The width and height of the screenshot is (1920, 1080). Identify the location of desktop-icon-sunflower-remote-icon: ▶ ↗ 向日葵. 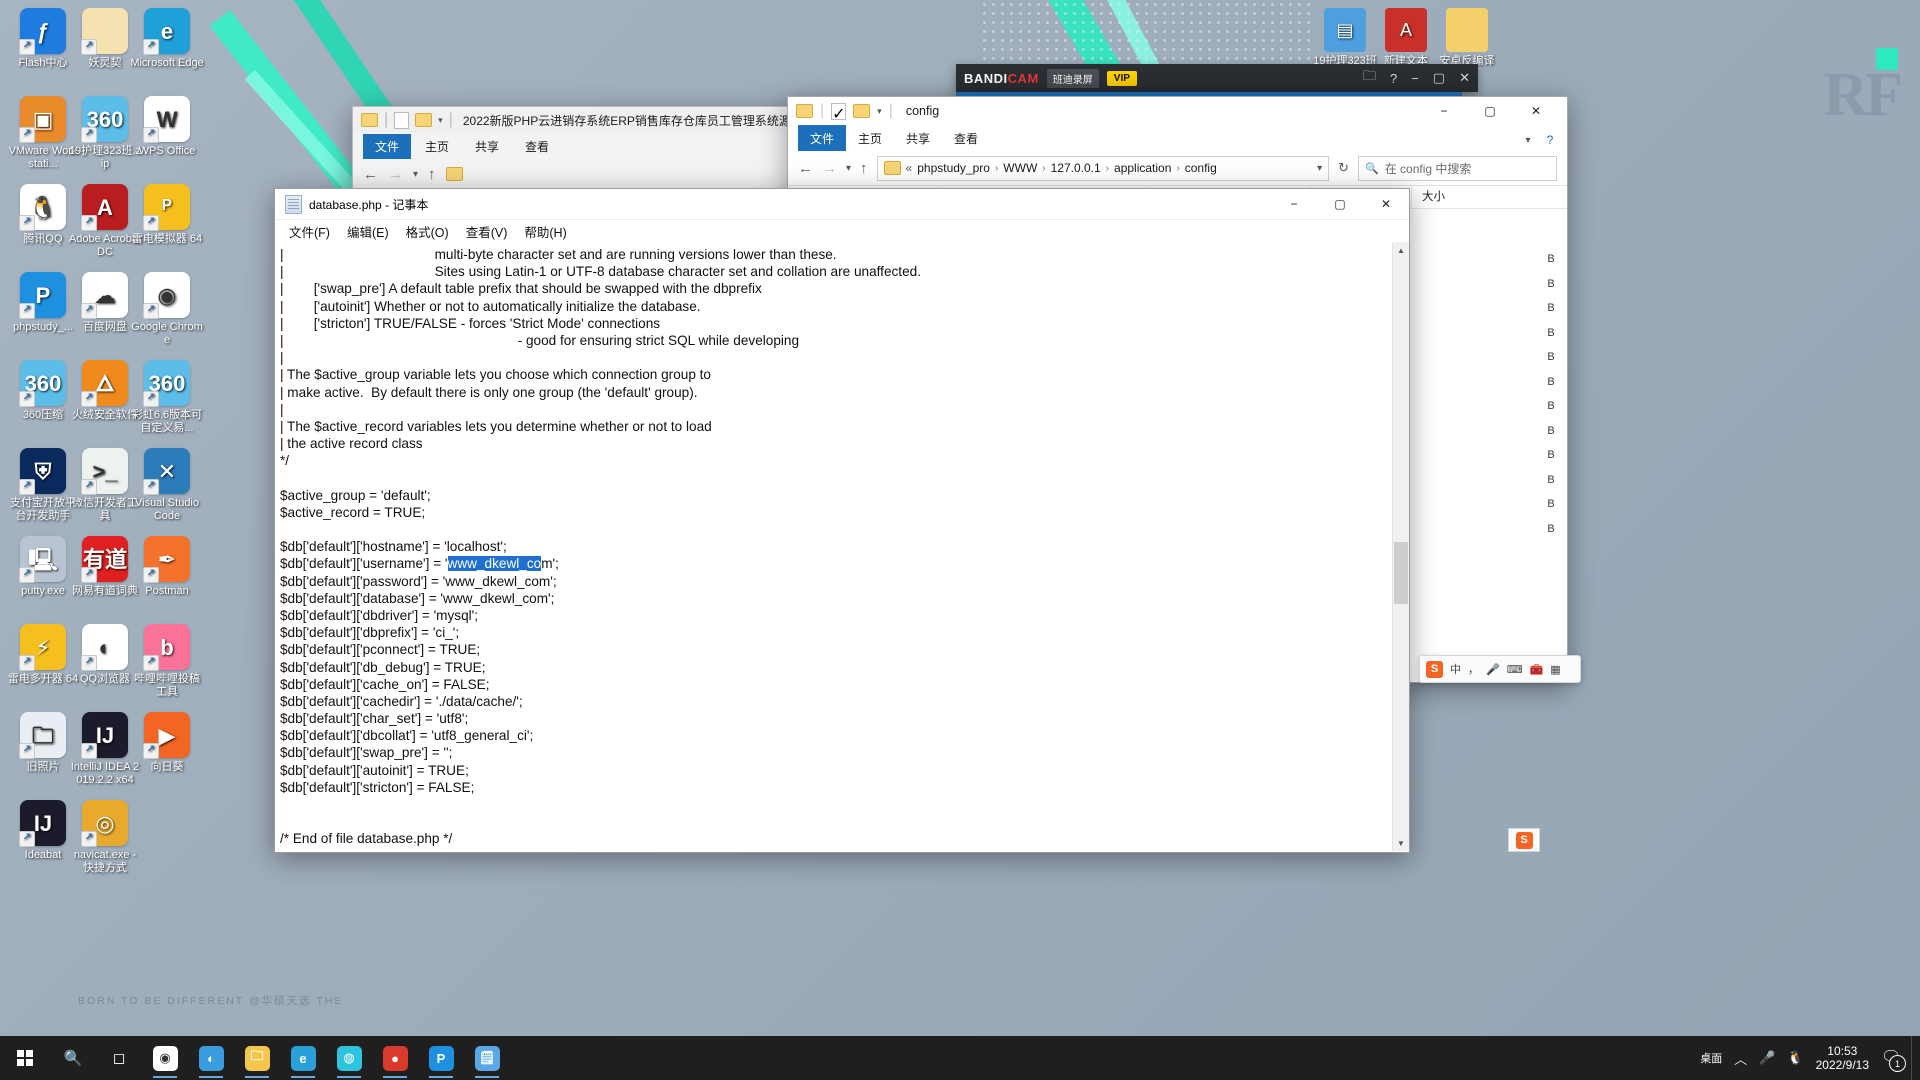
(167, 743).